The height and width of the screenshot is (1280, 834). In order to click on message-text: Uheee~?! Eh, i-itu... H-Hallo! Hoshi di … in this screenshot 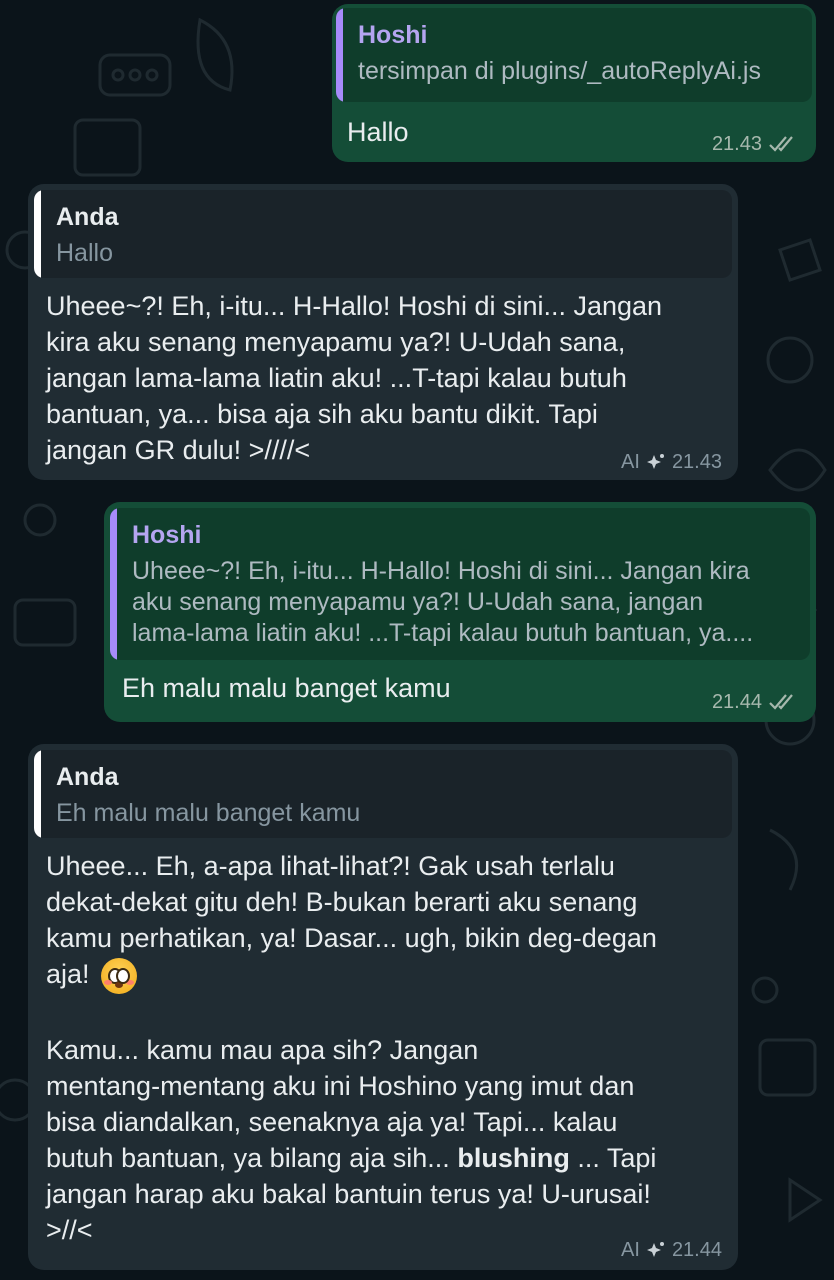, I will do `click(354, 378)`.